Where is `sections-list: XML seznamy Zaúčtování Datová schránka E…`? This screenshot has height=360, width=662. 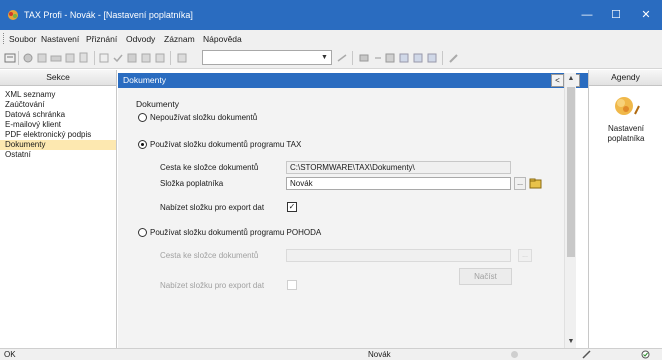
sections-list: XML seznamy Zaúčtování Datová schránka E… is located at coordinates (58, 123).